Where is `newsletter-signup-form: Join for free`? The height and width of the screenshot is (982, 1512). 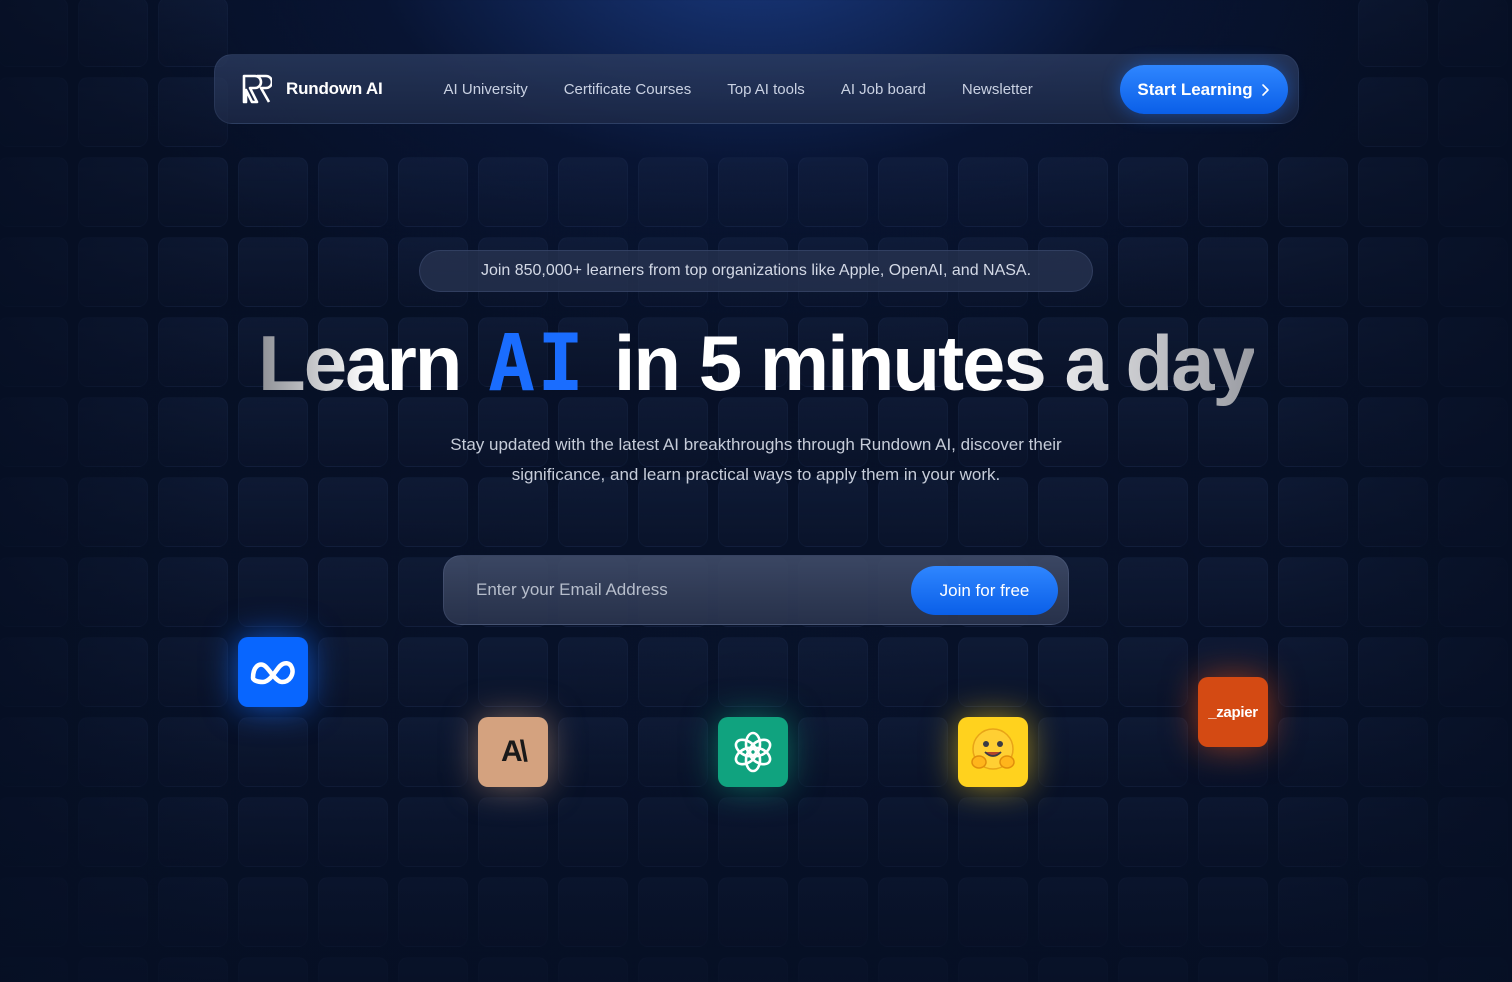
newsletter-signup-form: Join for free is located at coordinates (756, 590).